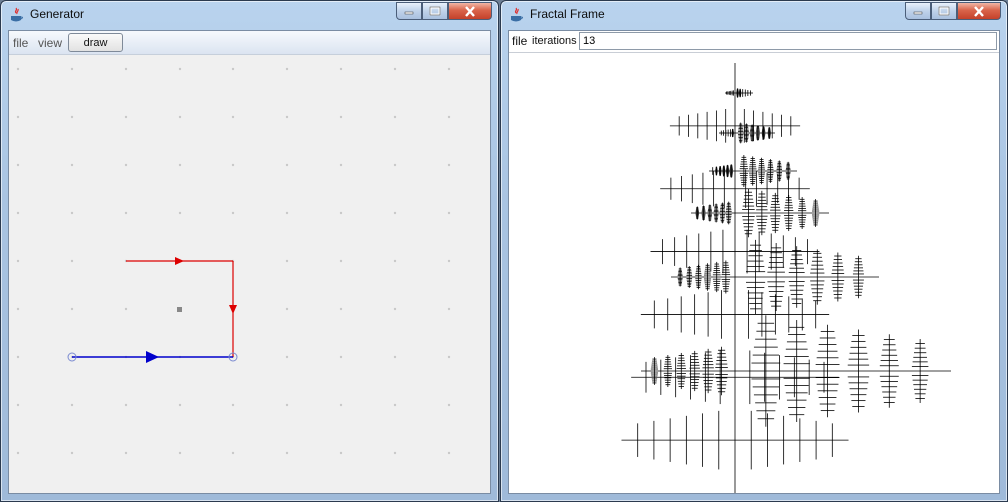 The height and width of the screenshot is (502, 1008). What do you see at coordinates (249, 43) in the screenshot?
I see `generator-menubar: file view draw` at bounding box center [249, 43].